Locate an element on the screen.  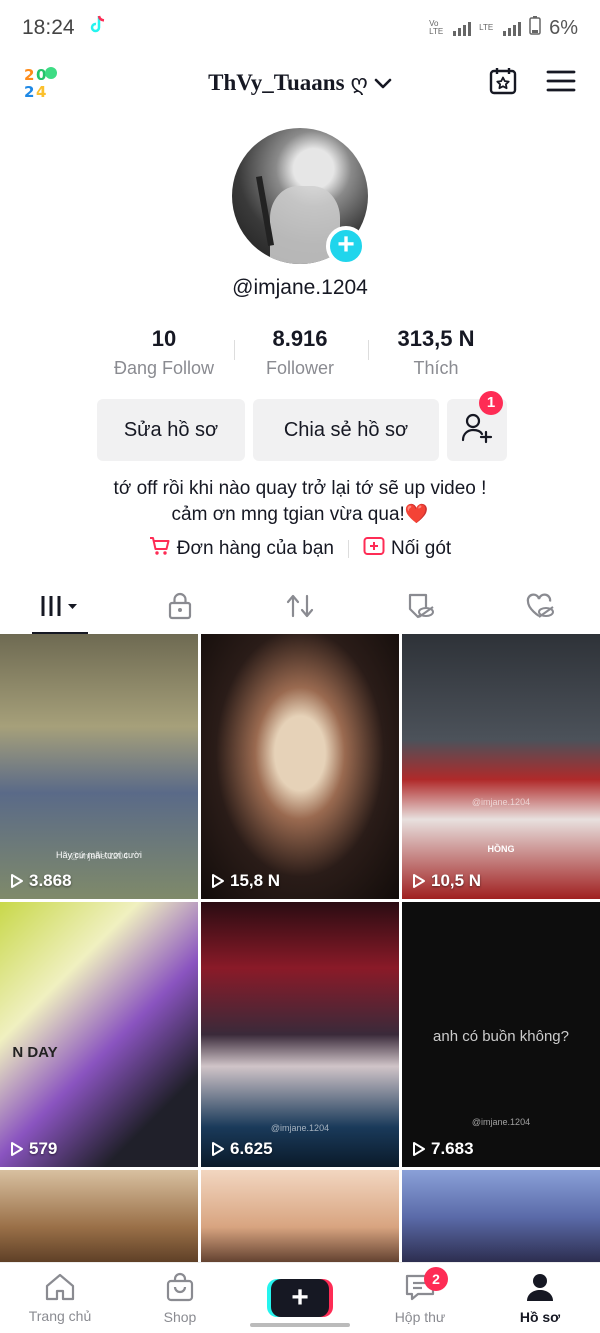
year-2024-logo-icon: 2 0 2 4 is located at coordinates (40, 82).